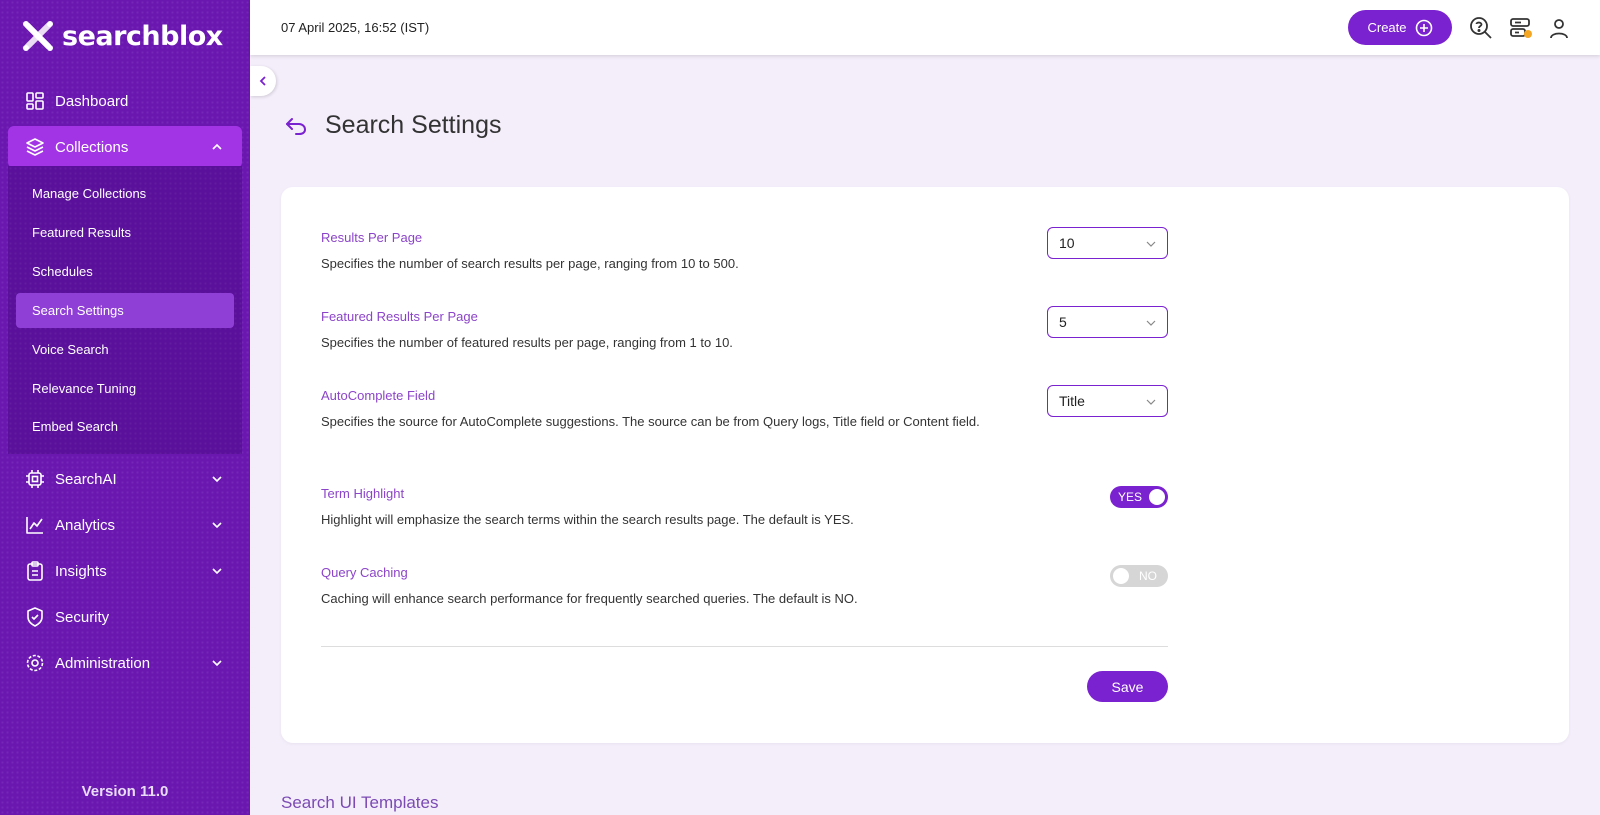 This screenshot has height=815, width=1600. I want to click on dashboard-icon, so click(35, 101).